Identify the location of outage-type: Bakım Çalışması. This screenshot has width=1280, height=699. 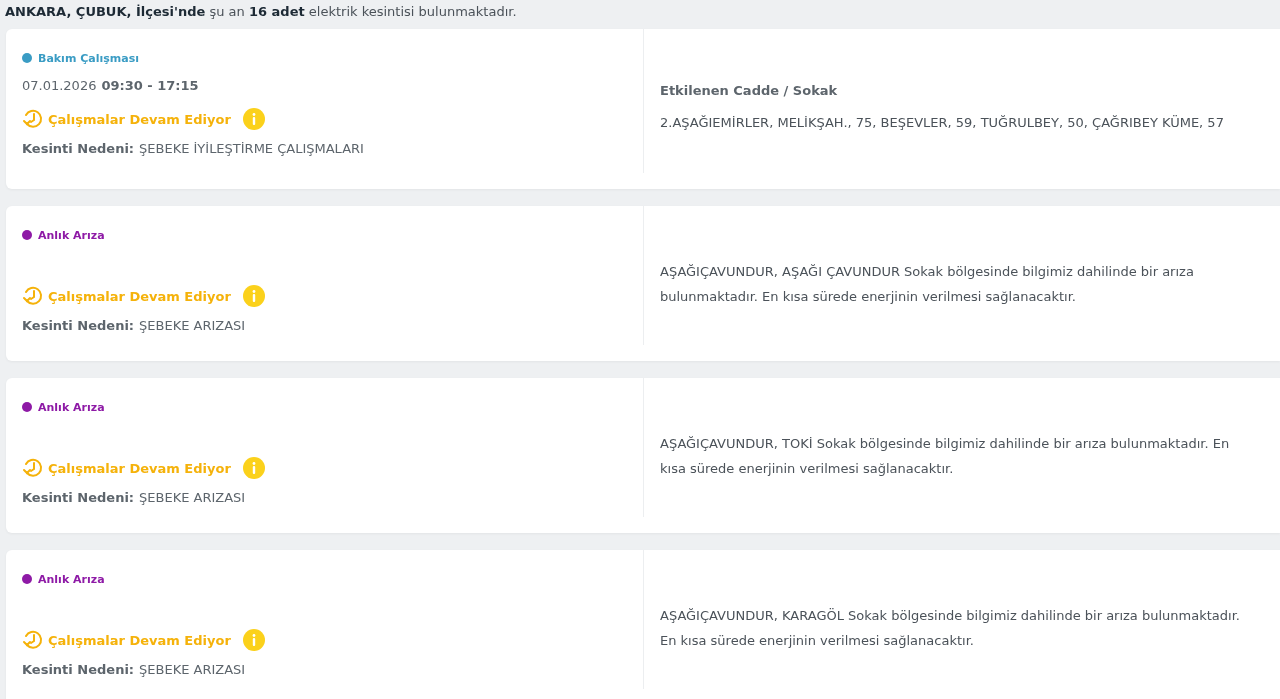
(88, 58).